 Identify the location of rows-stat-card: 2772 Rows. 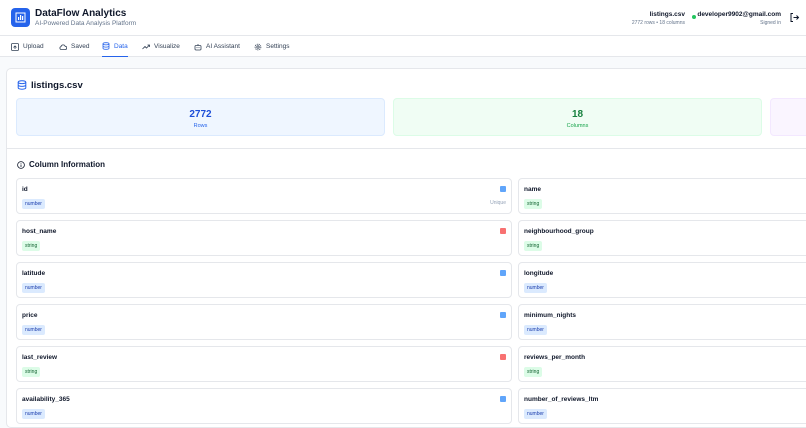
(200, 117).